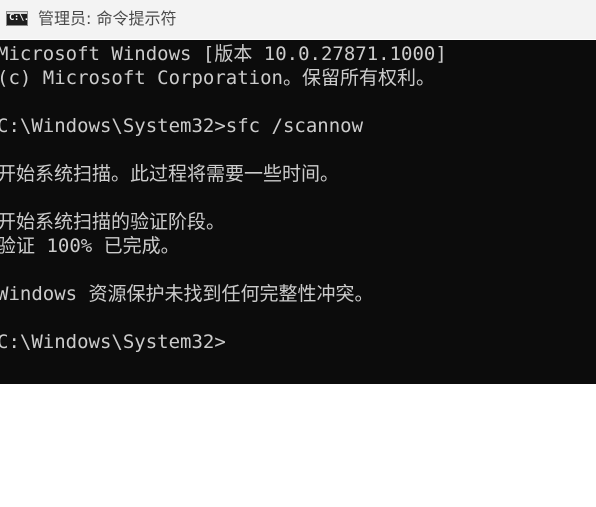  Describe the element at coordinates (113, 342) in the screenshot. I see `console-line-prompt: C:\Windows\System32>` at that location.